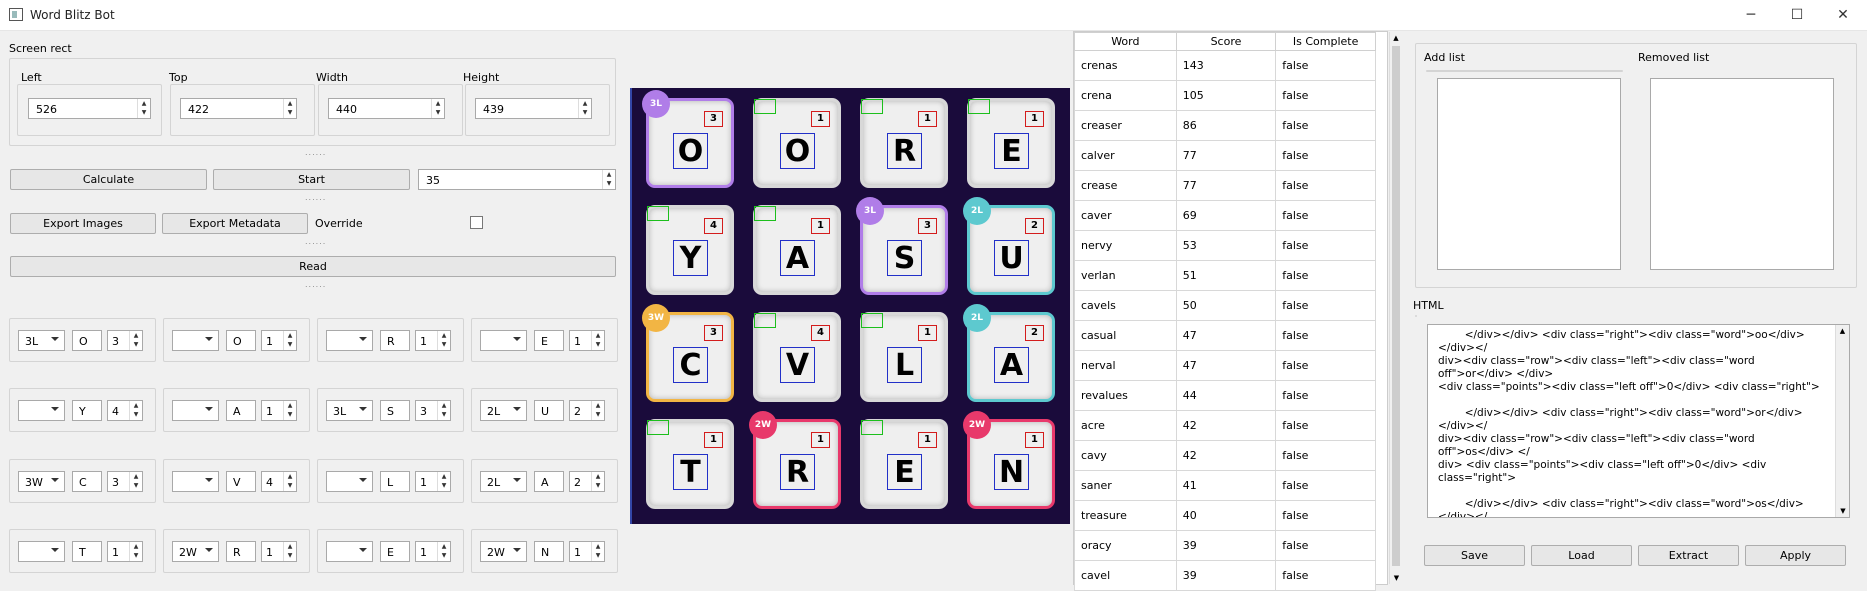 The image size is (1867, 591). I want to click on table-row: verlan 51 false, so click(1225, 275).